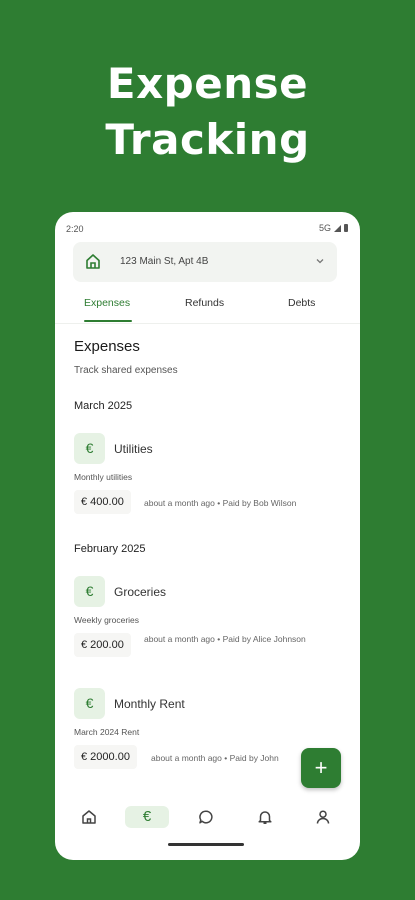  Describe the element at coordinates (75, 229) in the screenshot. I see `status-time: 2:20` at that location.